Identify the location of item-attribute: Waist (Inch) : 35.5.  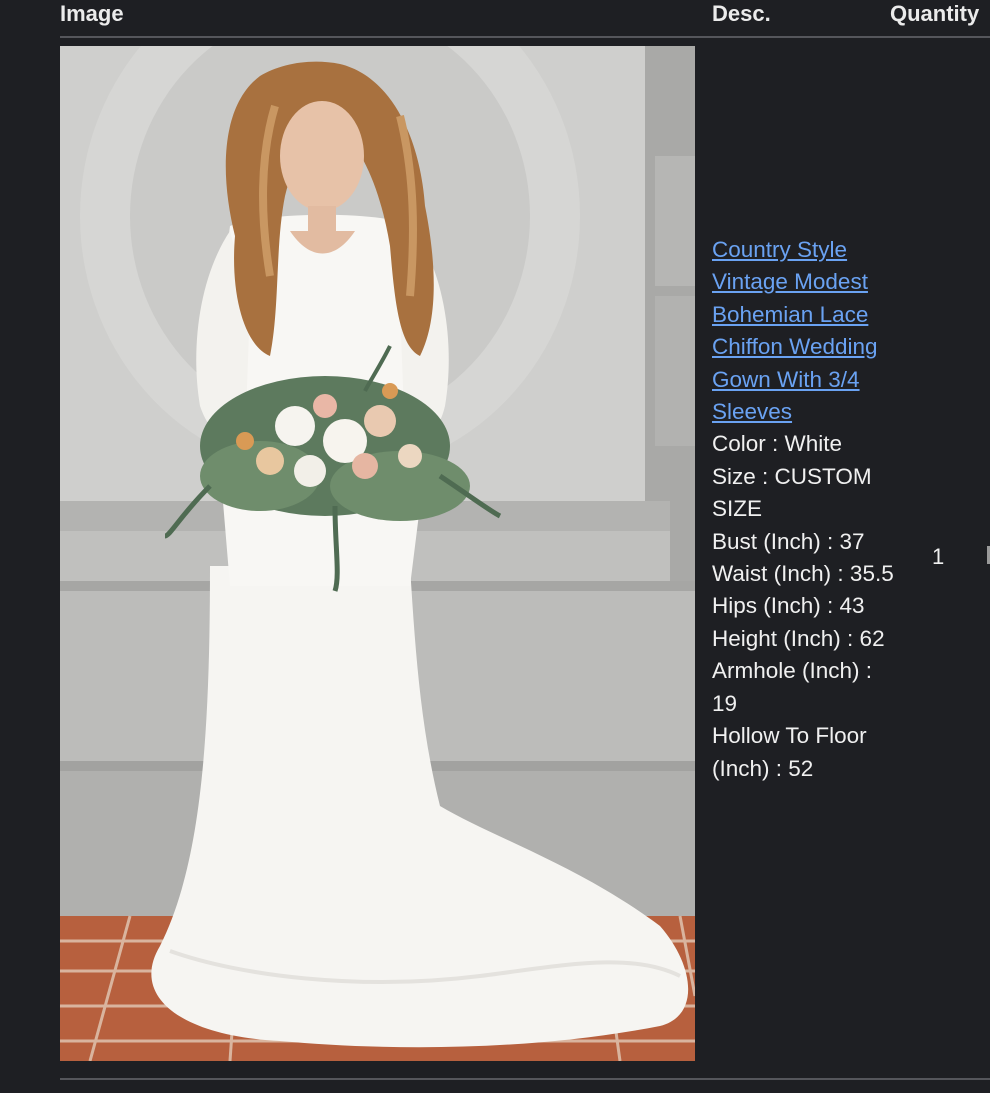
(803, 574).